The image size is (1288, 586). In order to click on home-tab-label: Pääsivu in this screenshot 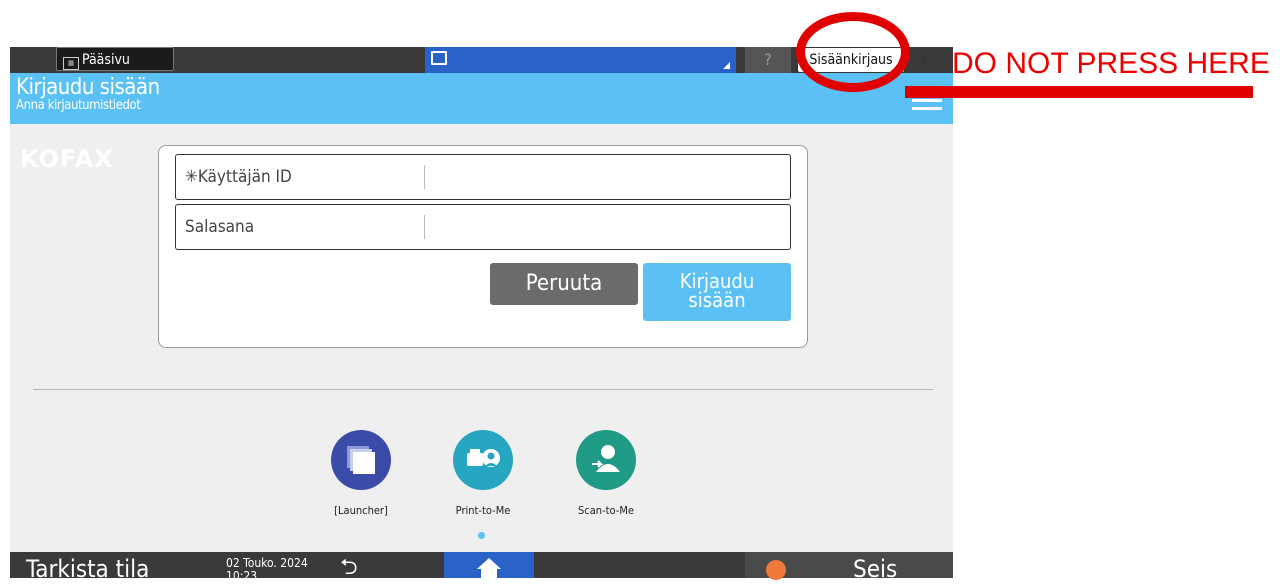, I will do `click(106, 60)`.